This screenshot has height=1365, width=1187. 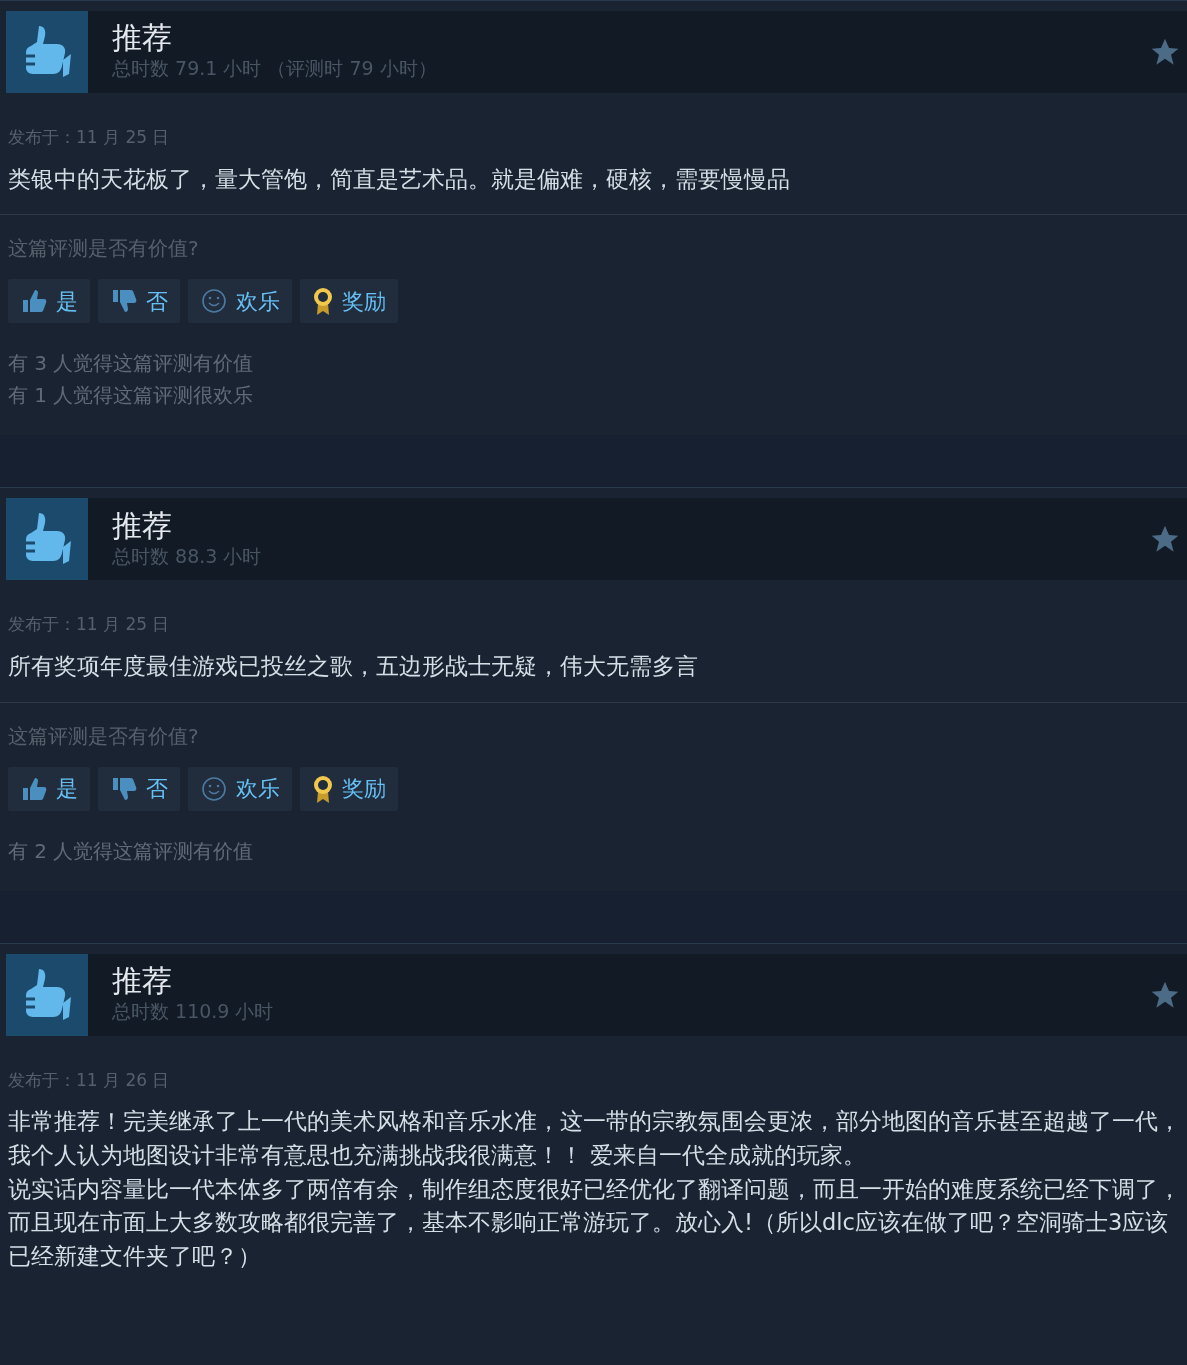 I want to click on helpful-count: 有 1 人觉得这篇评测很欢乐, so click(x=131, y=396).